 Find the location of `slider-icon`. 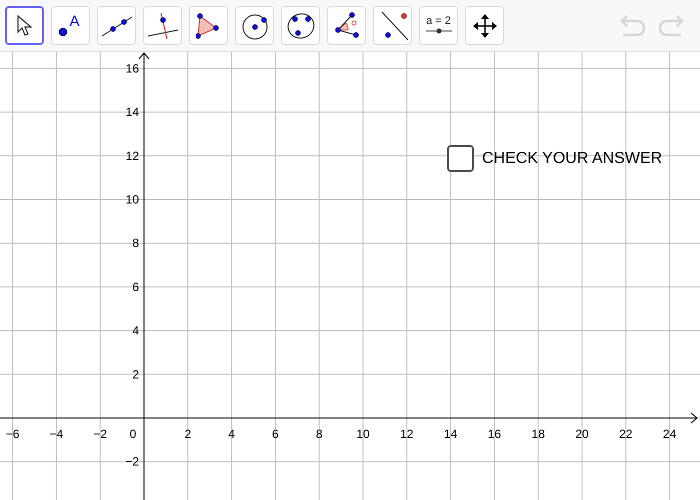

slider-icon is located at coordinates (438, 31).